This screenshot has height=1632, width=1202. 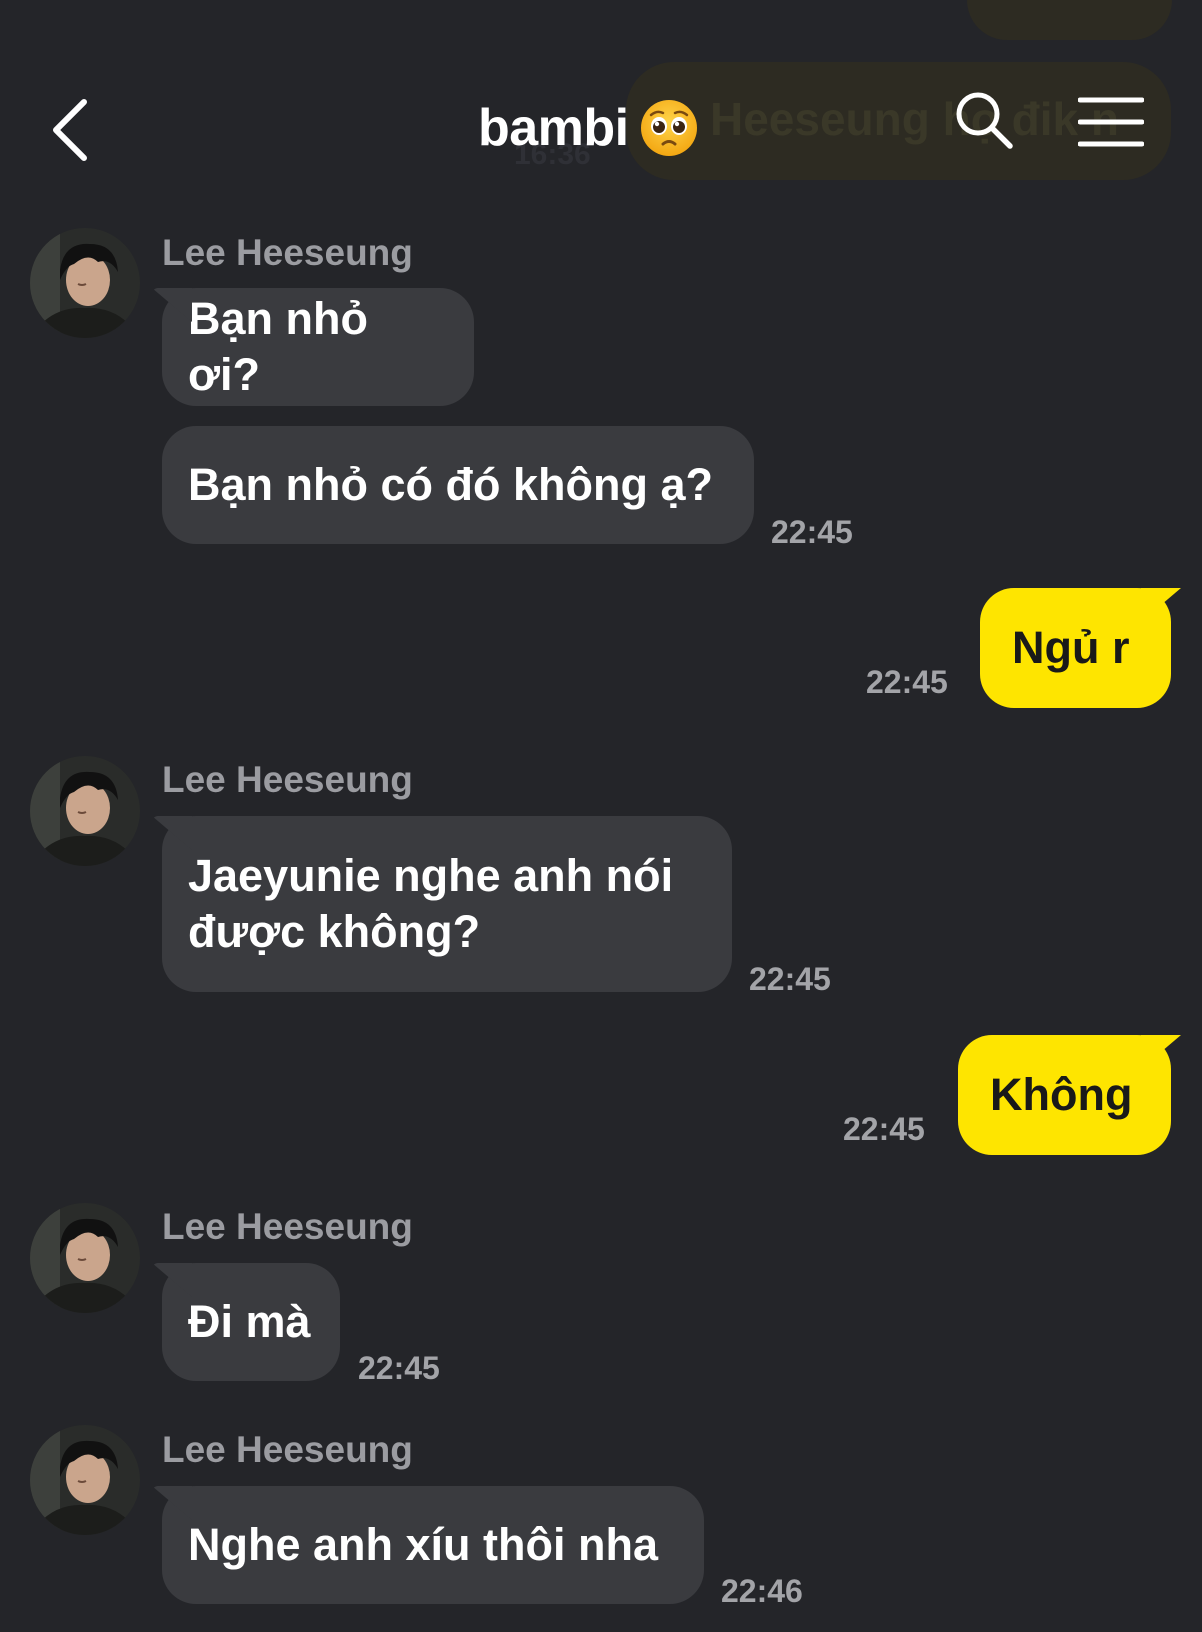 I want to click on incoming-message-bubble: Jaeyunie nghe anh nói được không?, so click(x=447, y=904).